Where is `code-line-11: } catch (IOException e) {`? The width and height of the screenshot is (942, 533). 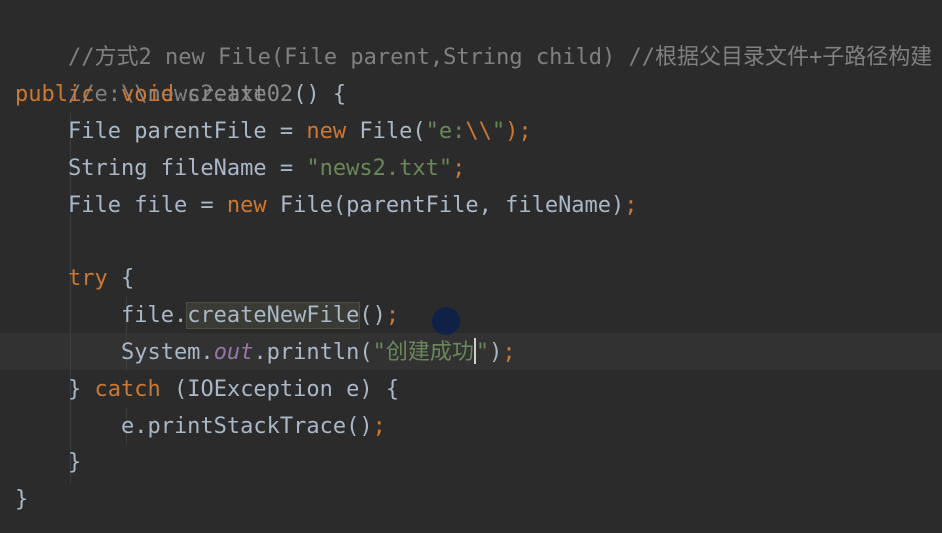
code-line-11: } catch (IOException e) { is located at coordinates (207, 389).